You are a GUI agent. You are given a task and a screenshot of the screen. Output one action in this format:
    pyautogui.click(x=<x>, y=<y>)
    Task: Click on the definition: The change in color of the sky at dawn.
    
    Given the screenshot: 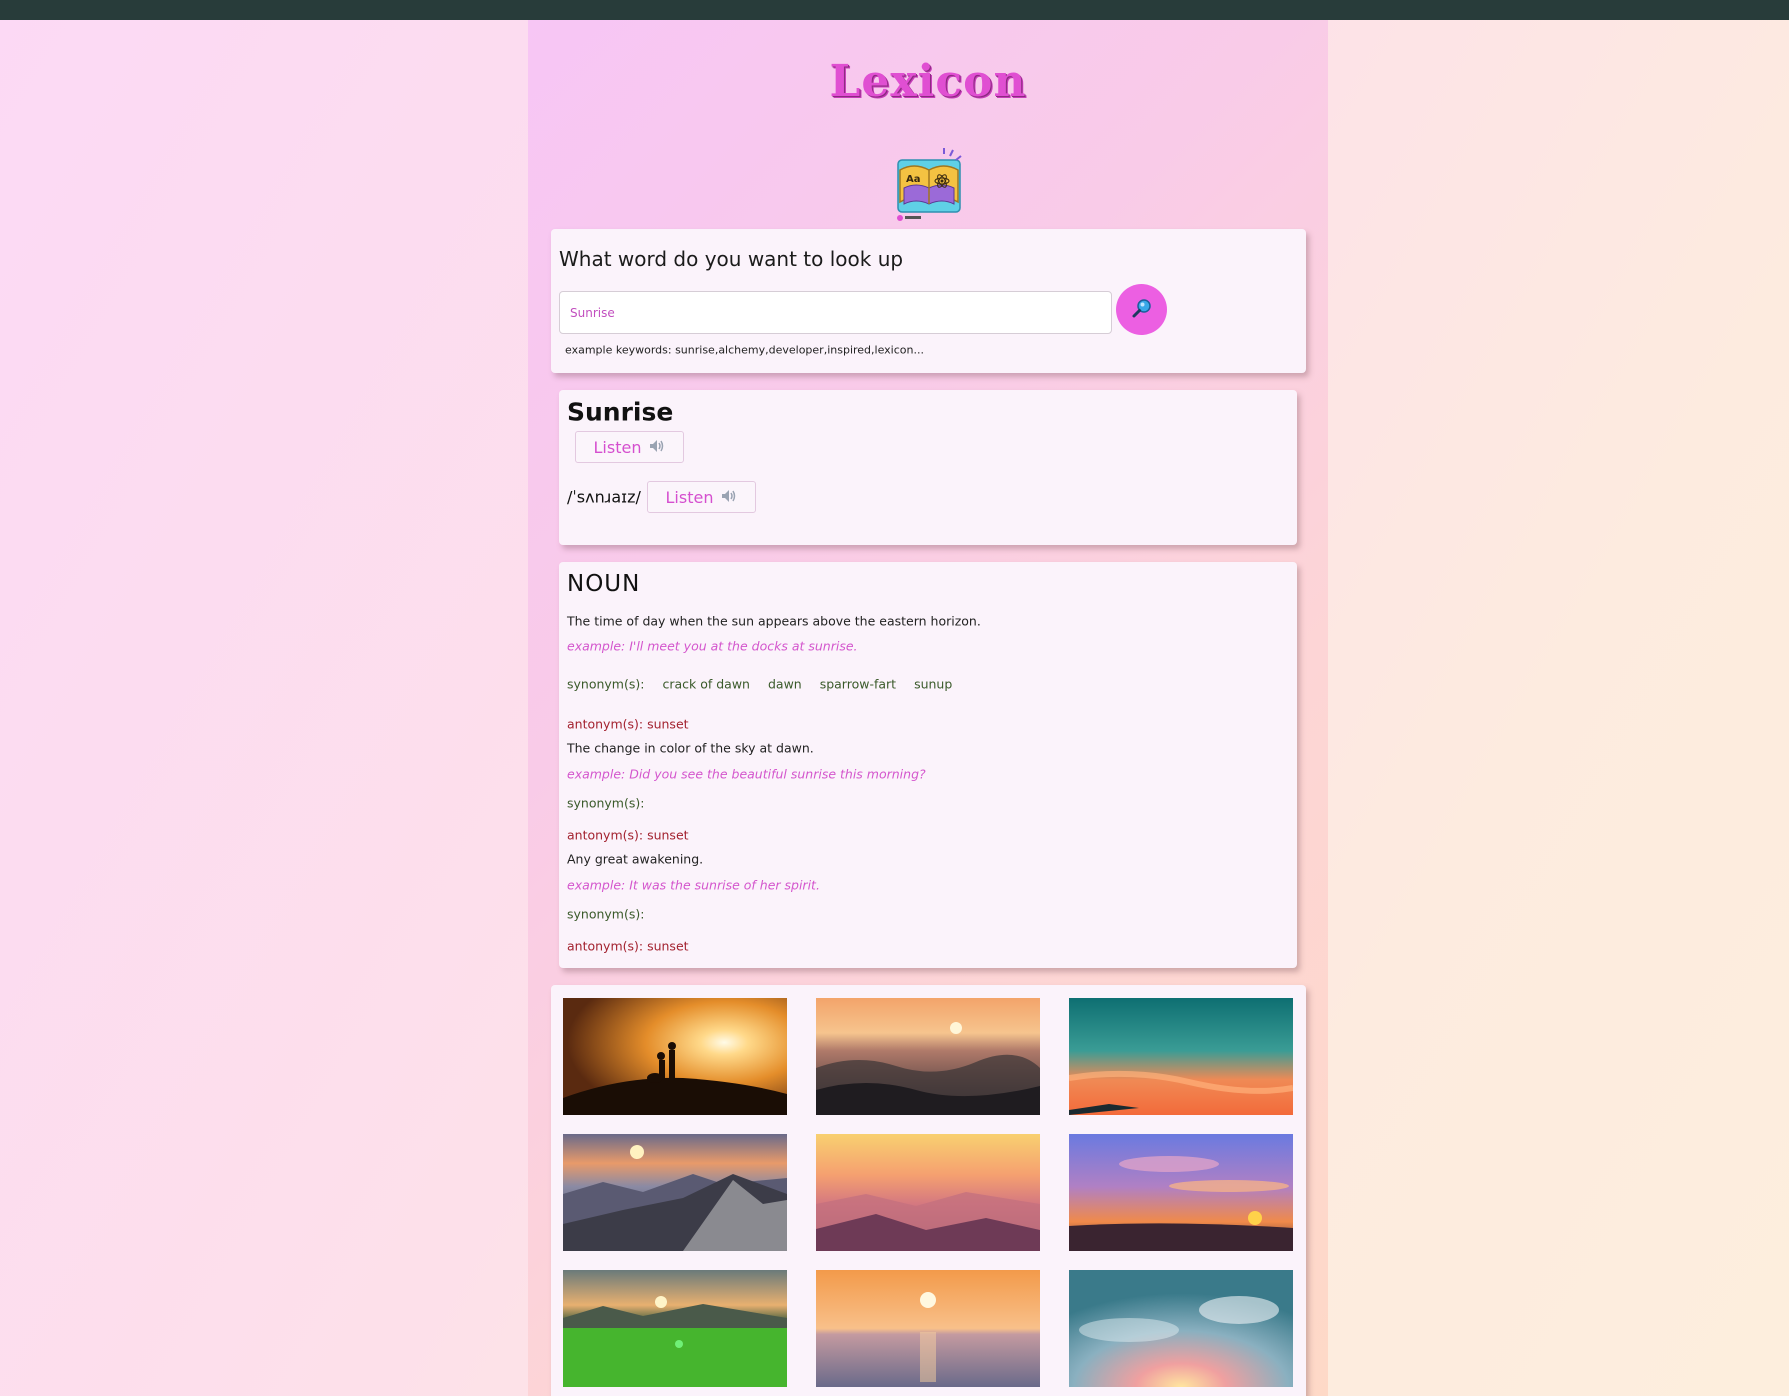 What is the action you would take?
    pyautogui.click(x=690, y=748)
    